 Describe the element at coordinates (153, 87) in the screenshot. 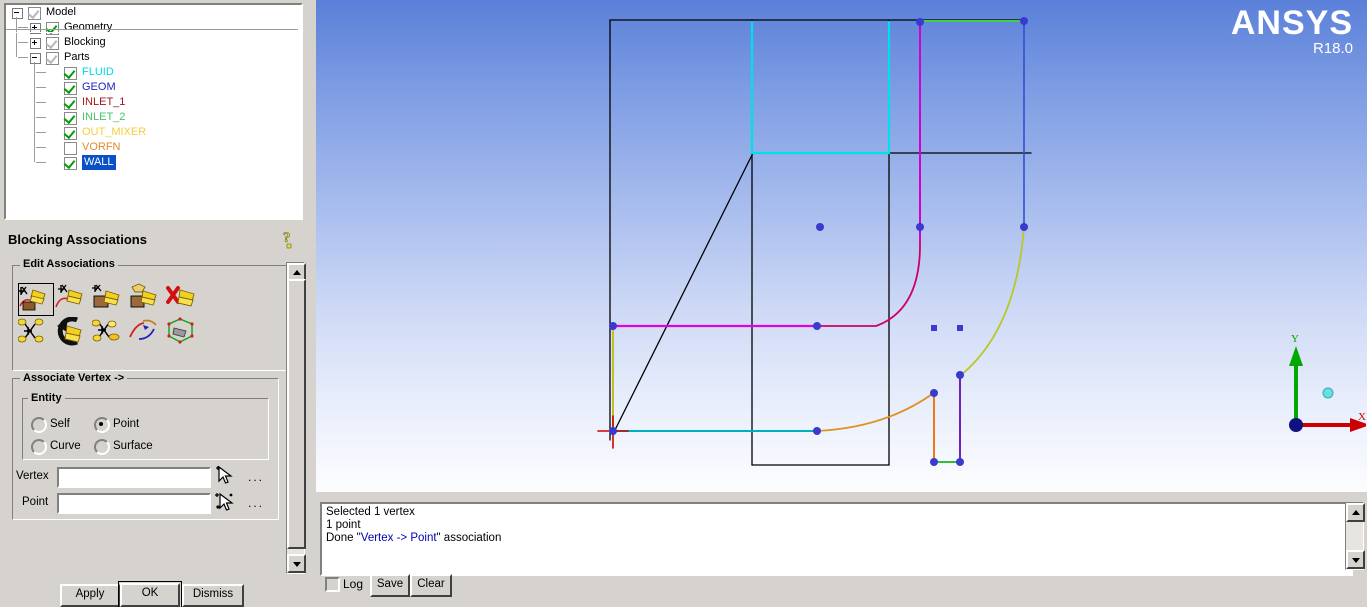

I see `tree-item-geom: GEOM` at that location.